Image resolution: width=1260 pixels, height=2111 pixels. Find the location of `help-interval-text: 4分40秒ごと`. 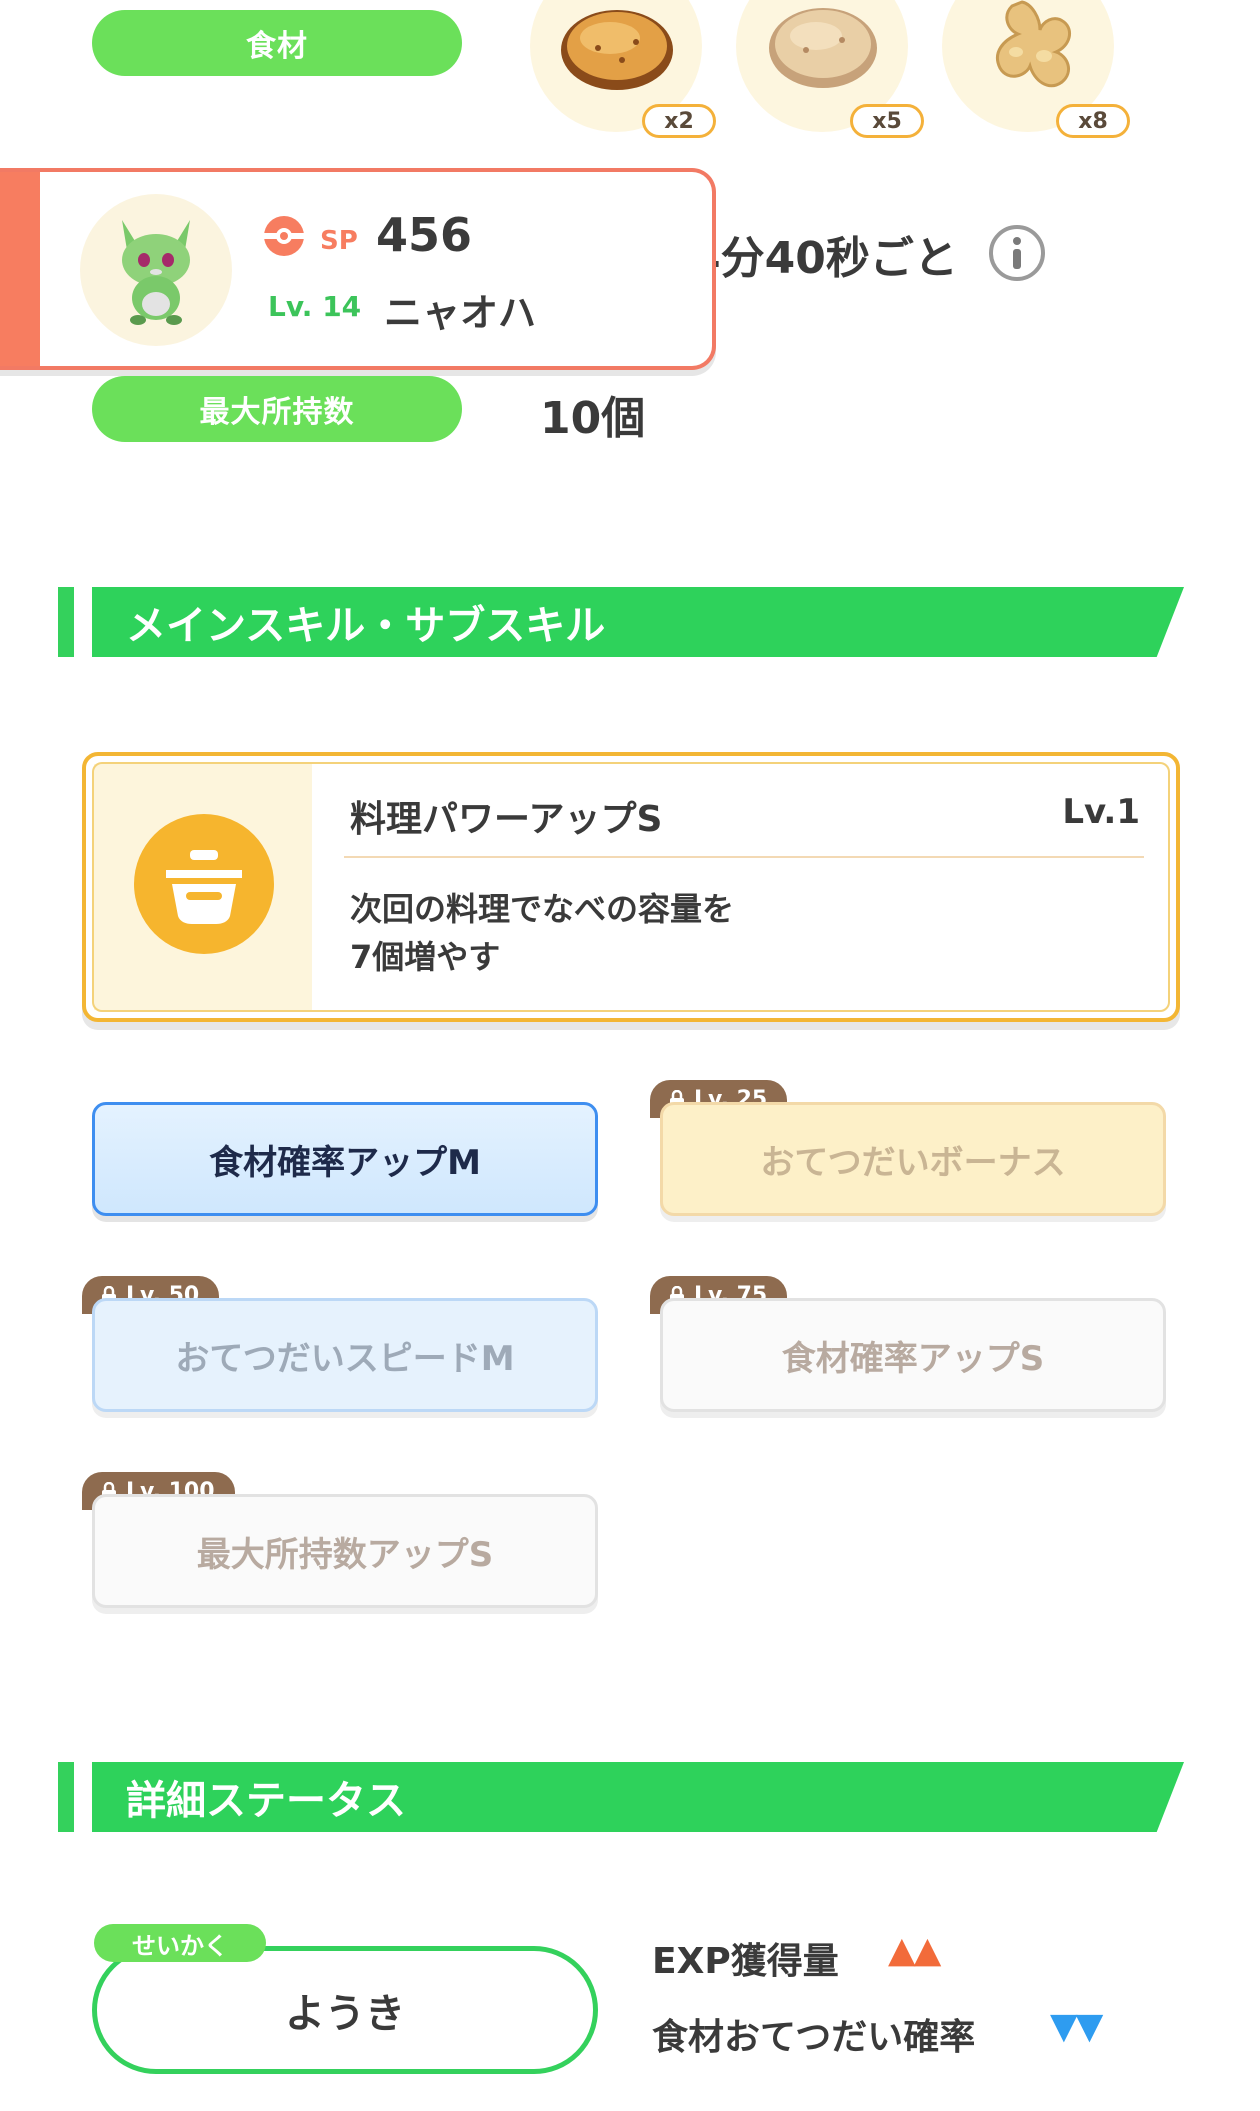

help-interval-text: 4分40秒ごと is located at coordinates (824, 258).